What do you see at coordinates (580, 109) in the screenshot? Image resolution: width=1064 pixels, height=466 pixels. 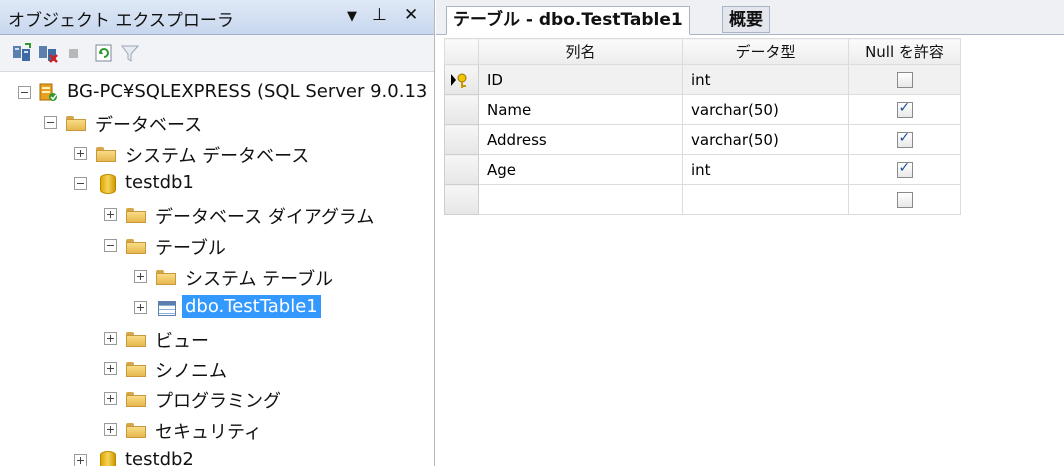 I see `cell-column-name: Name` at bounding box center [580, 109].